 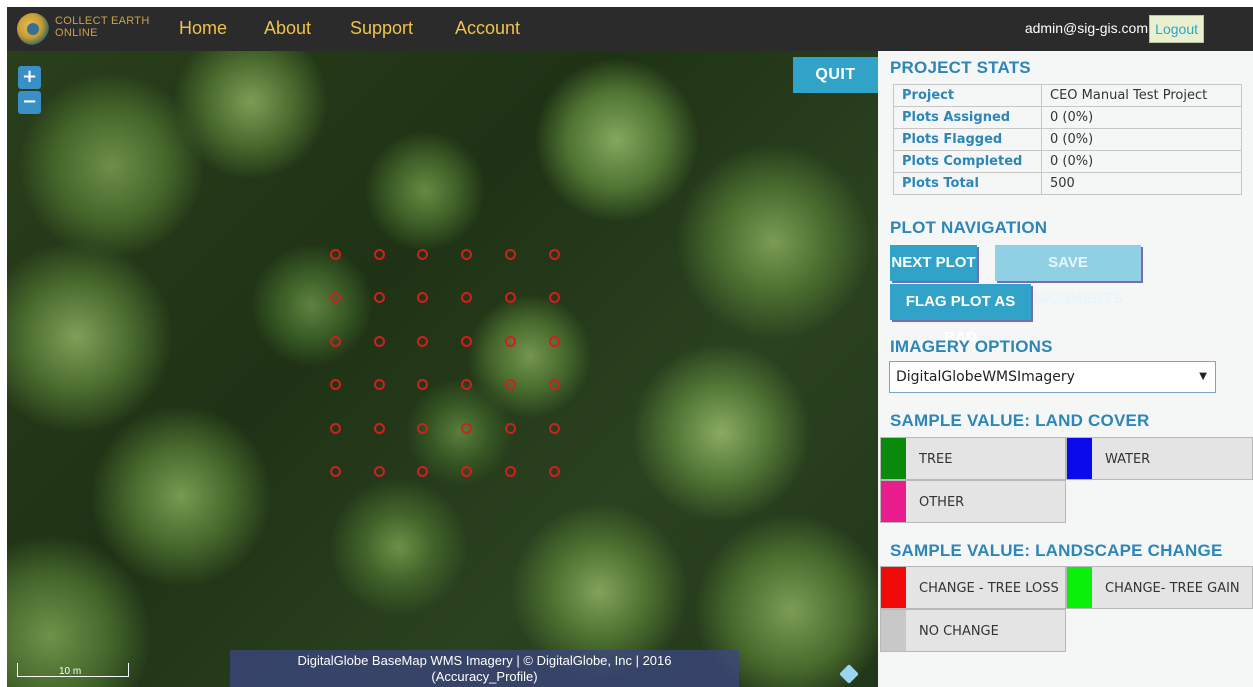 I want to click on brand-text: COLLECT EARTH ONLINE, so click(x=102, y=27).